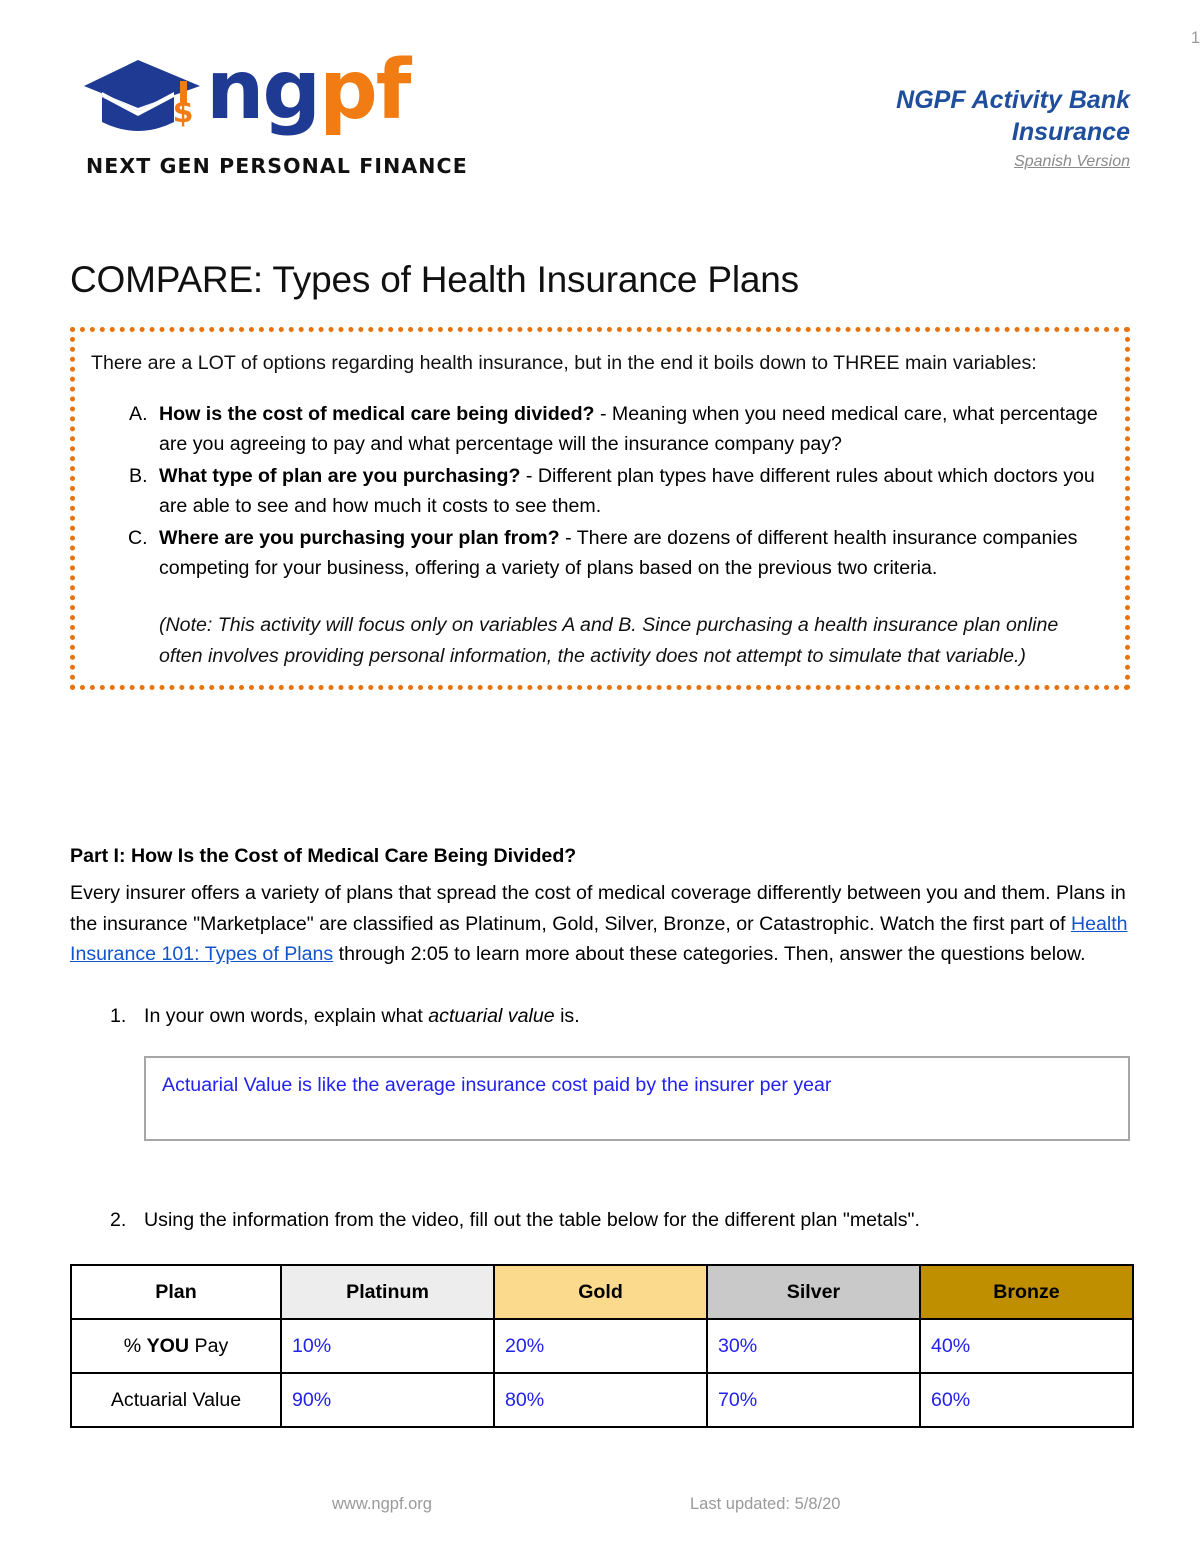 This screenshot has width=1200, height=1553. What do you see at coordinates (277, 166) in the screenshot?
I see `logo-tagline: NEXT GEN PERSONAL FINANCE` at bounding box center [277, 166].